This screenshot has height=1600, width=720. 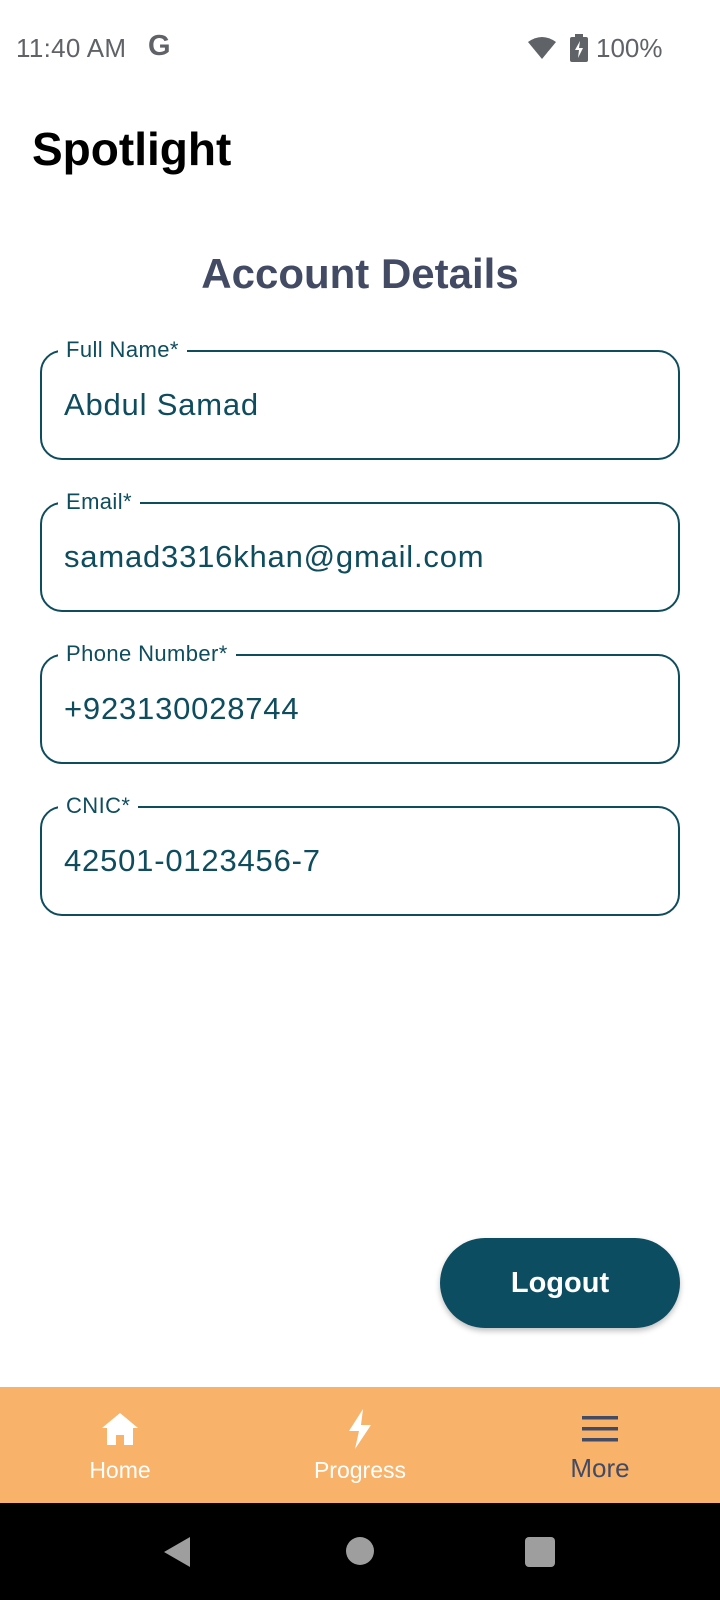 I want to click on status-bar: 11:40 AM G 4 100%, so click(x=360, y=48).